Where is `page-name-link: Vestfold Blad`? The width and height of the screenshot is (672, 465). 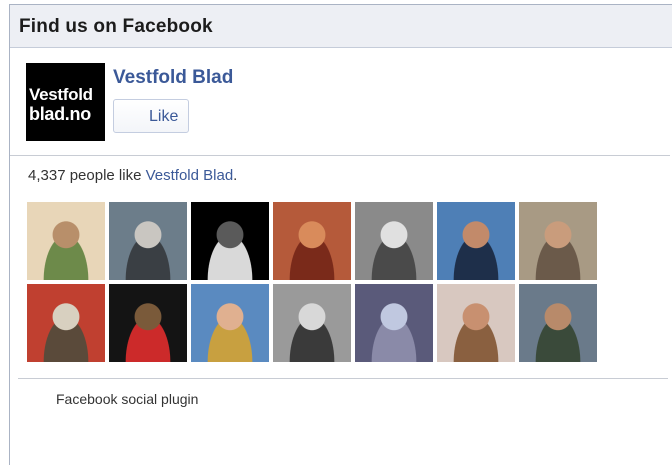
page-name-link: Vestfold Blad is located at coordinates (173, 78).